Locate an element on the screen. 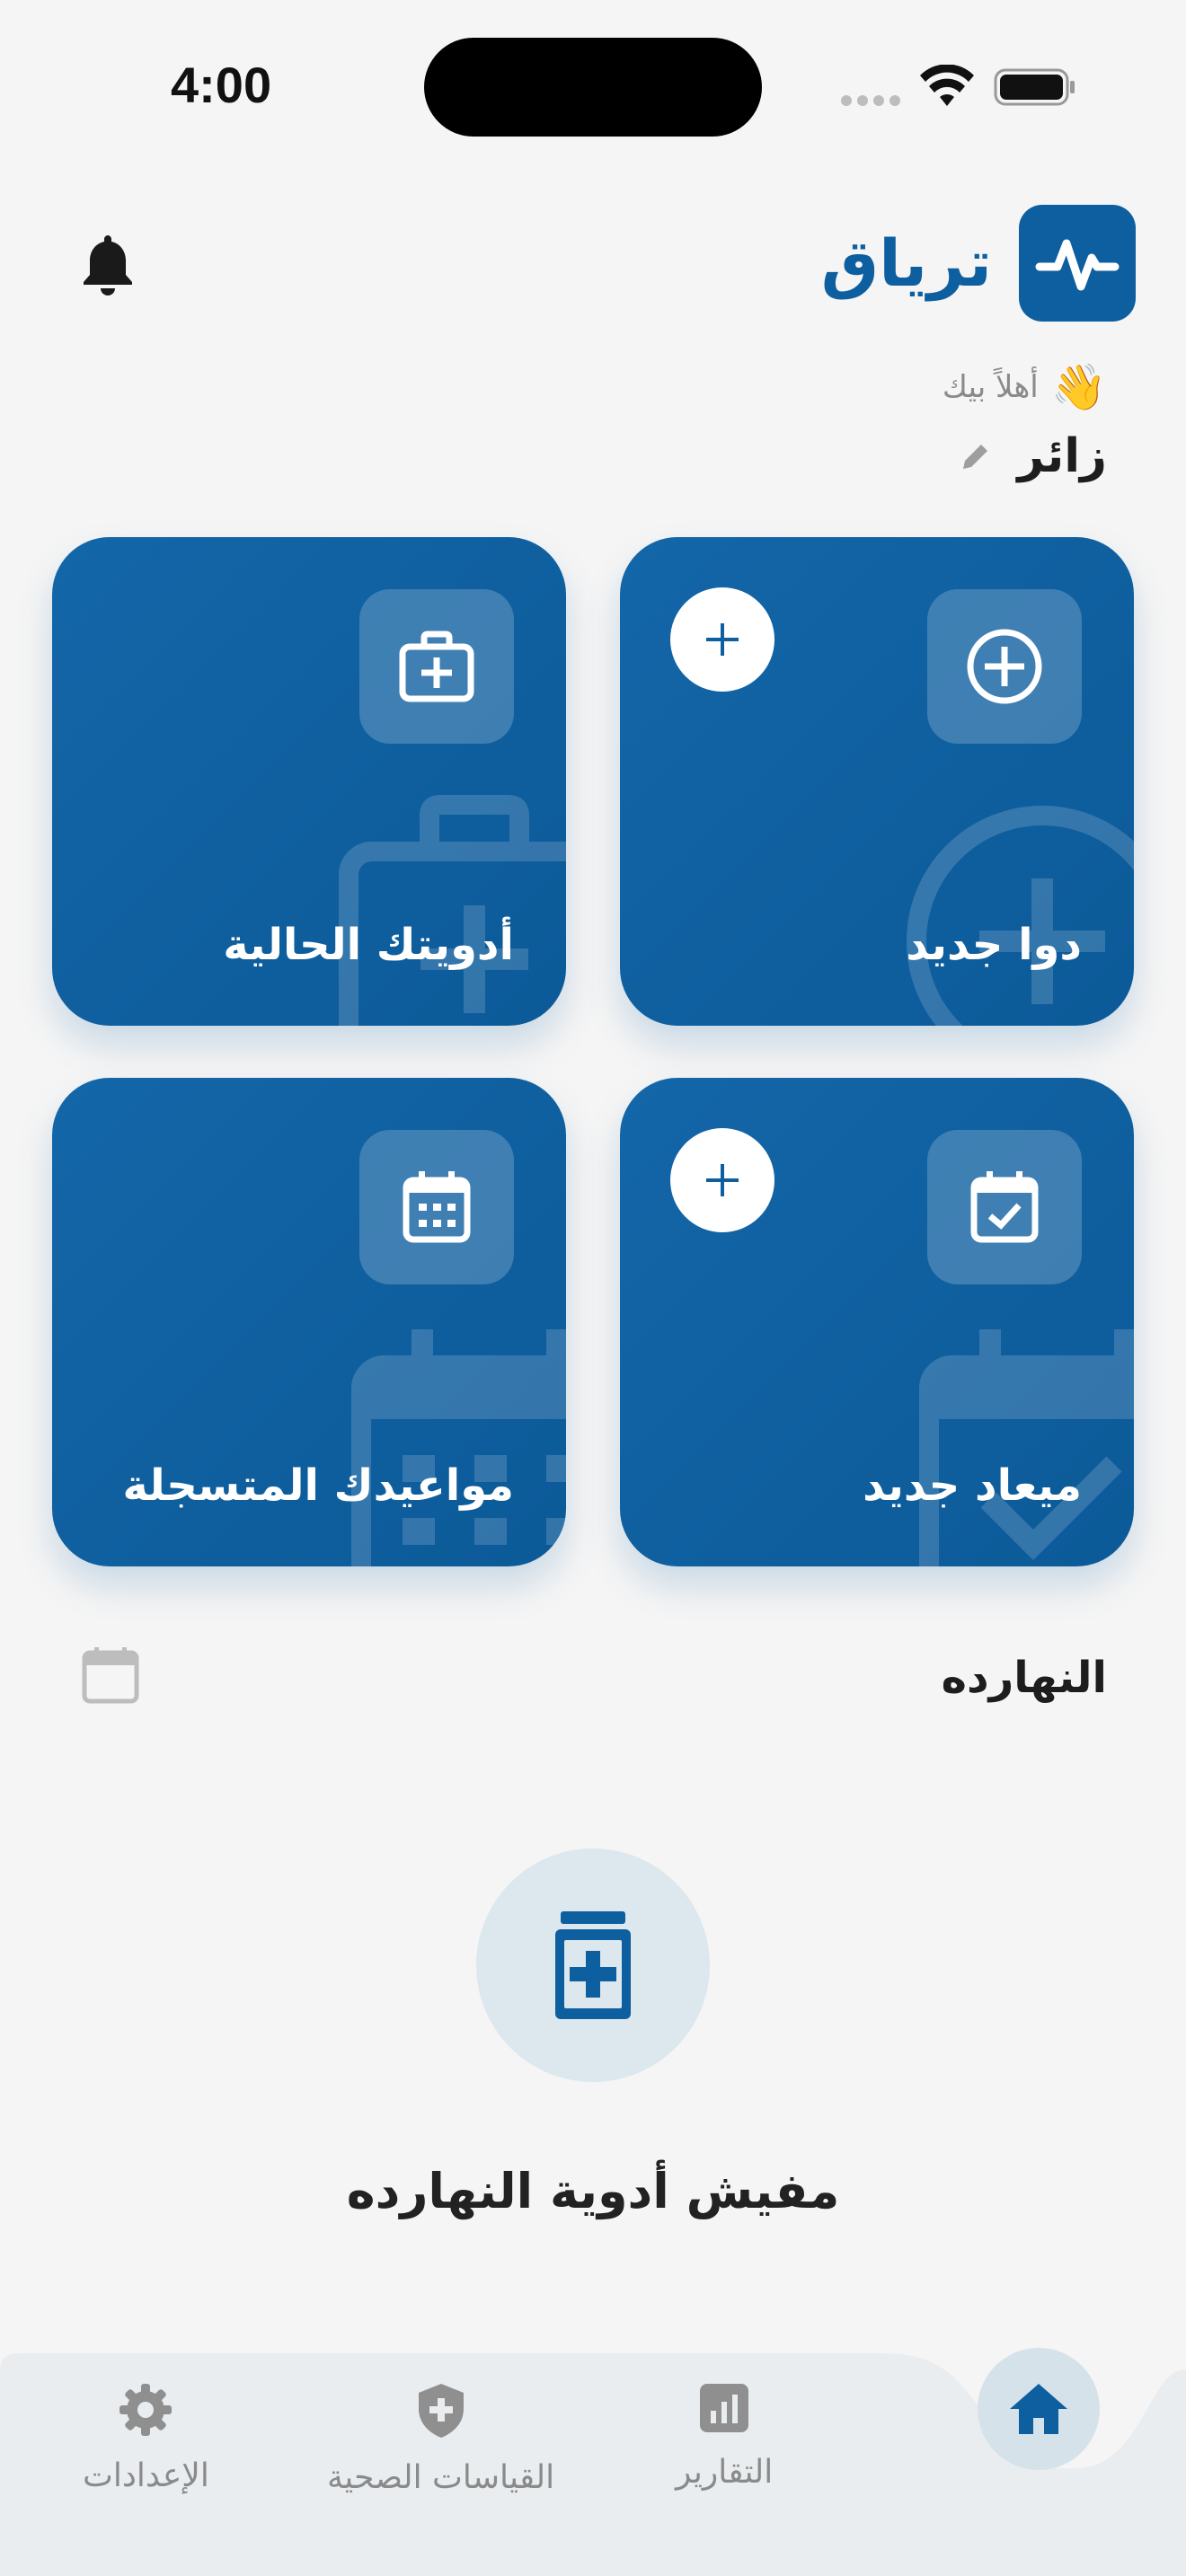 Image resolution: width=1186 pixels, height=2576 pixels. new-appointment-label: ميعاد جديد is located at coordinates (972, 1485).